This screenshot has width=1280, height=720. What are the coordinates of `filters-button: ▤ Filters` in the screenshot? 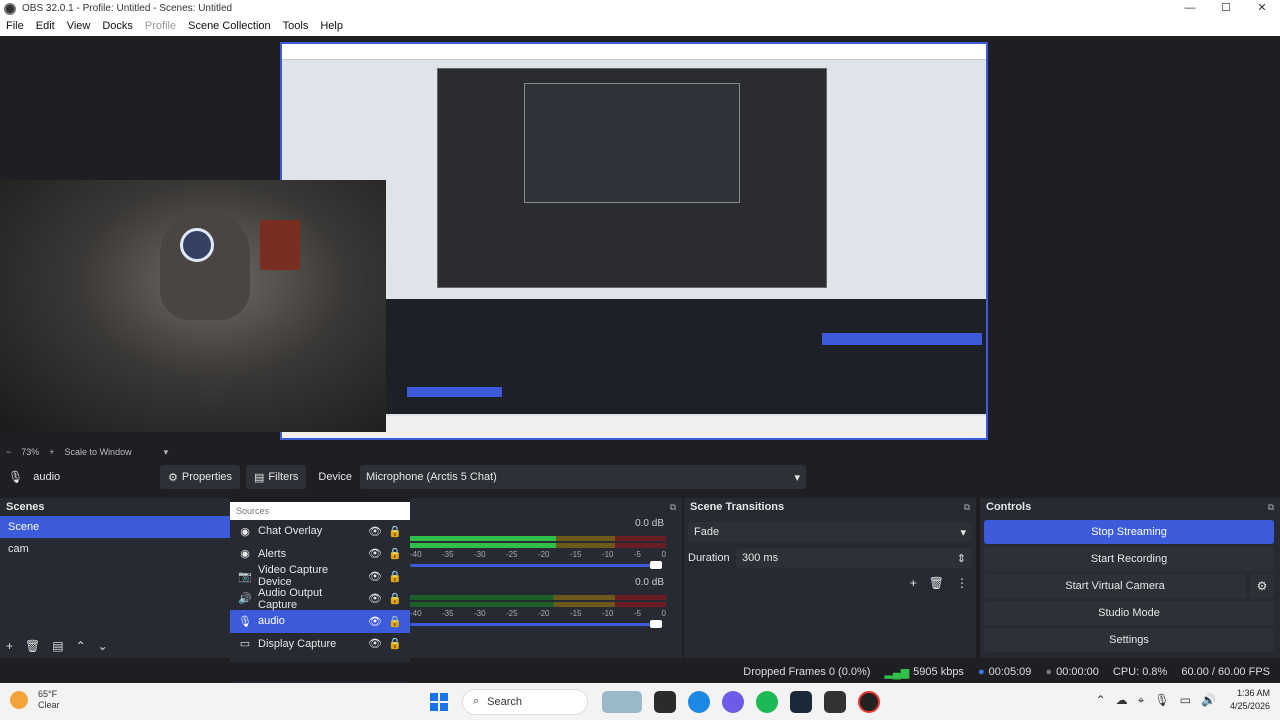 It's located at (276, 477).